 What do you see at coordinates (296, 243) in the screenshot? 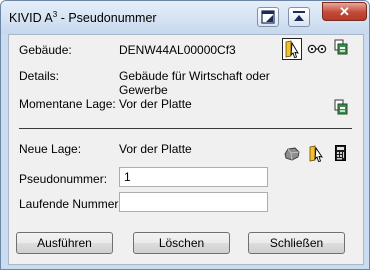
I see `close-button: Schließen` at bounding box center [296, 243].